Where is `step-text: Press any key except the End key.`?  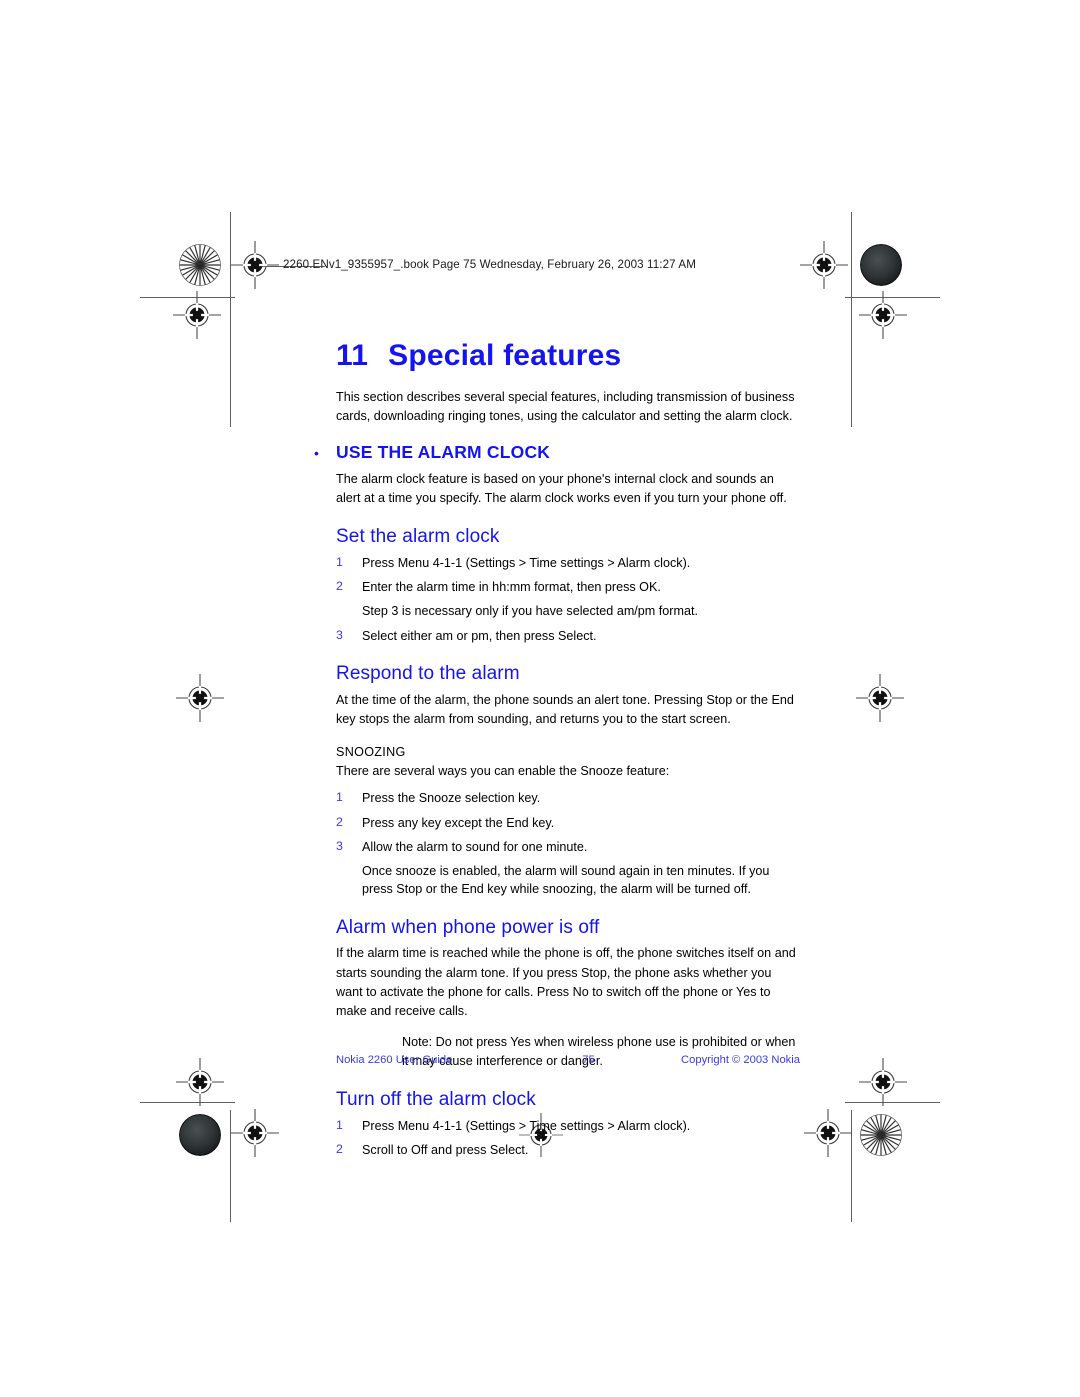
step-text: Press any key except the End key. is located at coordinates (458, 822).